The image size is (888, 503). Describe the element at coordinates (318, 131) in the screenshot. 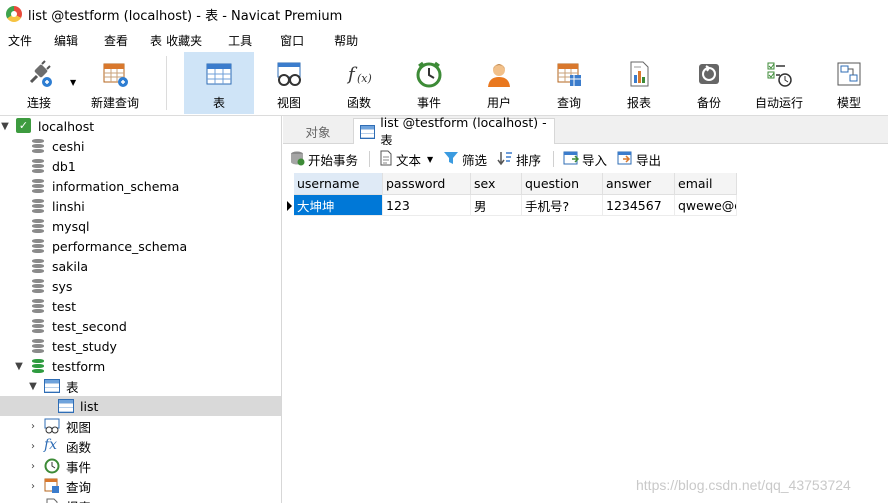

I see `tab-objects: 对象` at that location.